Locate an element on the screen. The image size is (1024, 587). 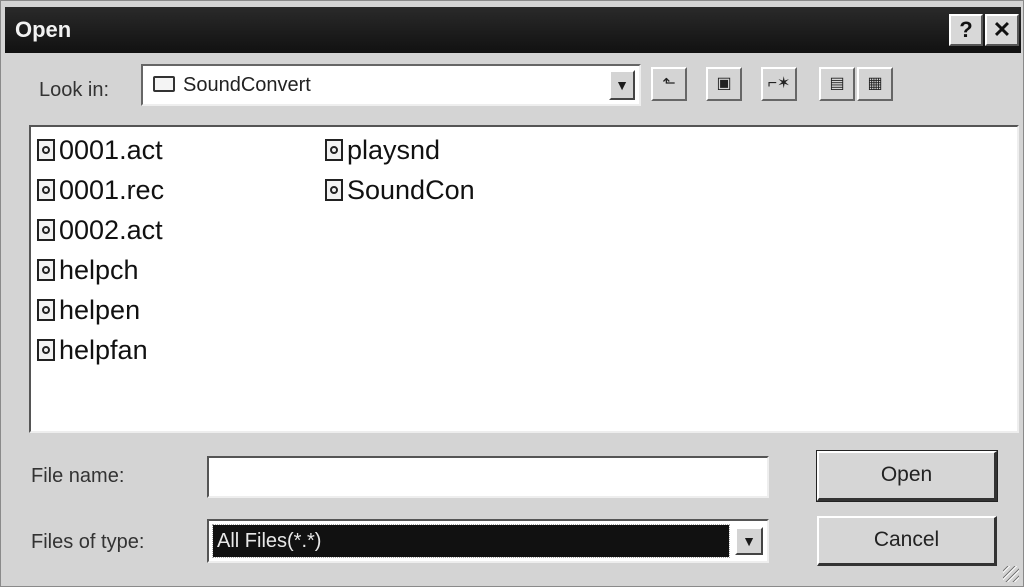
files-of-type-dropdown-arrow: ▼ is located at coordinates (749, 541).